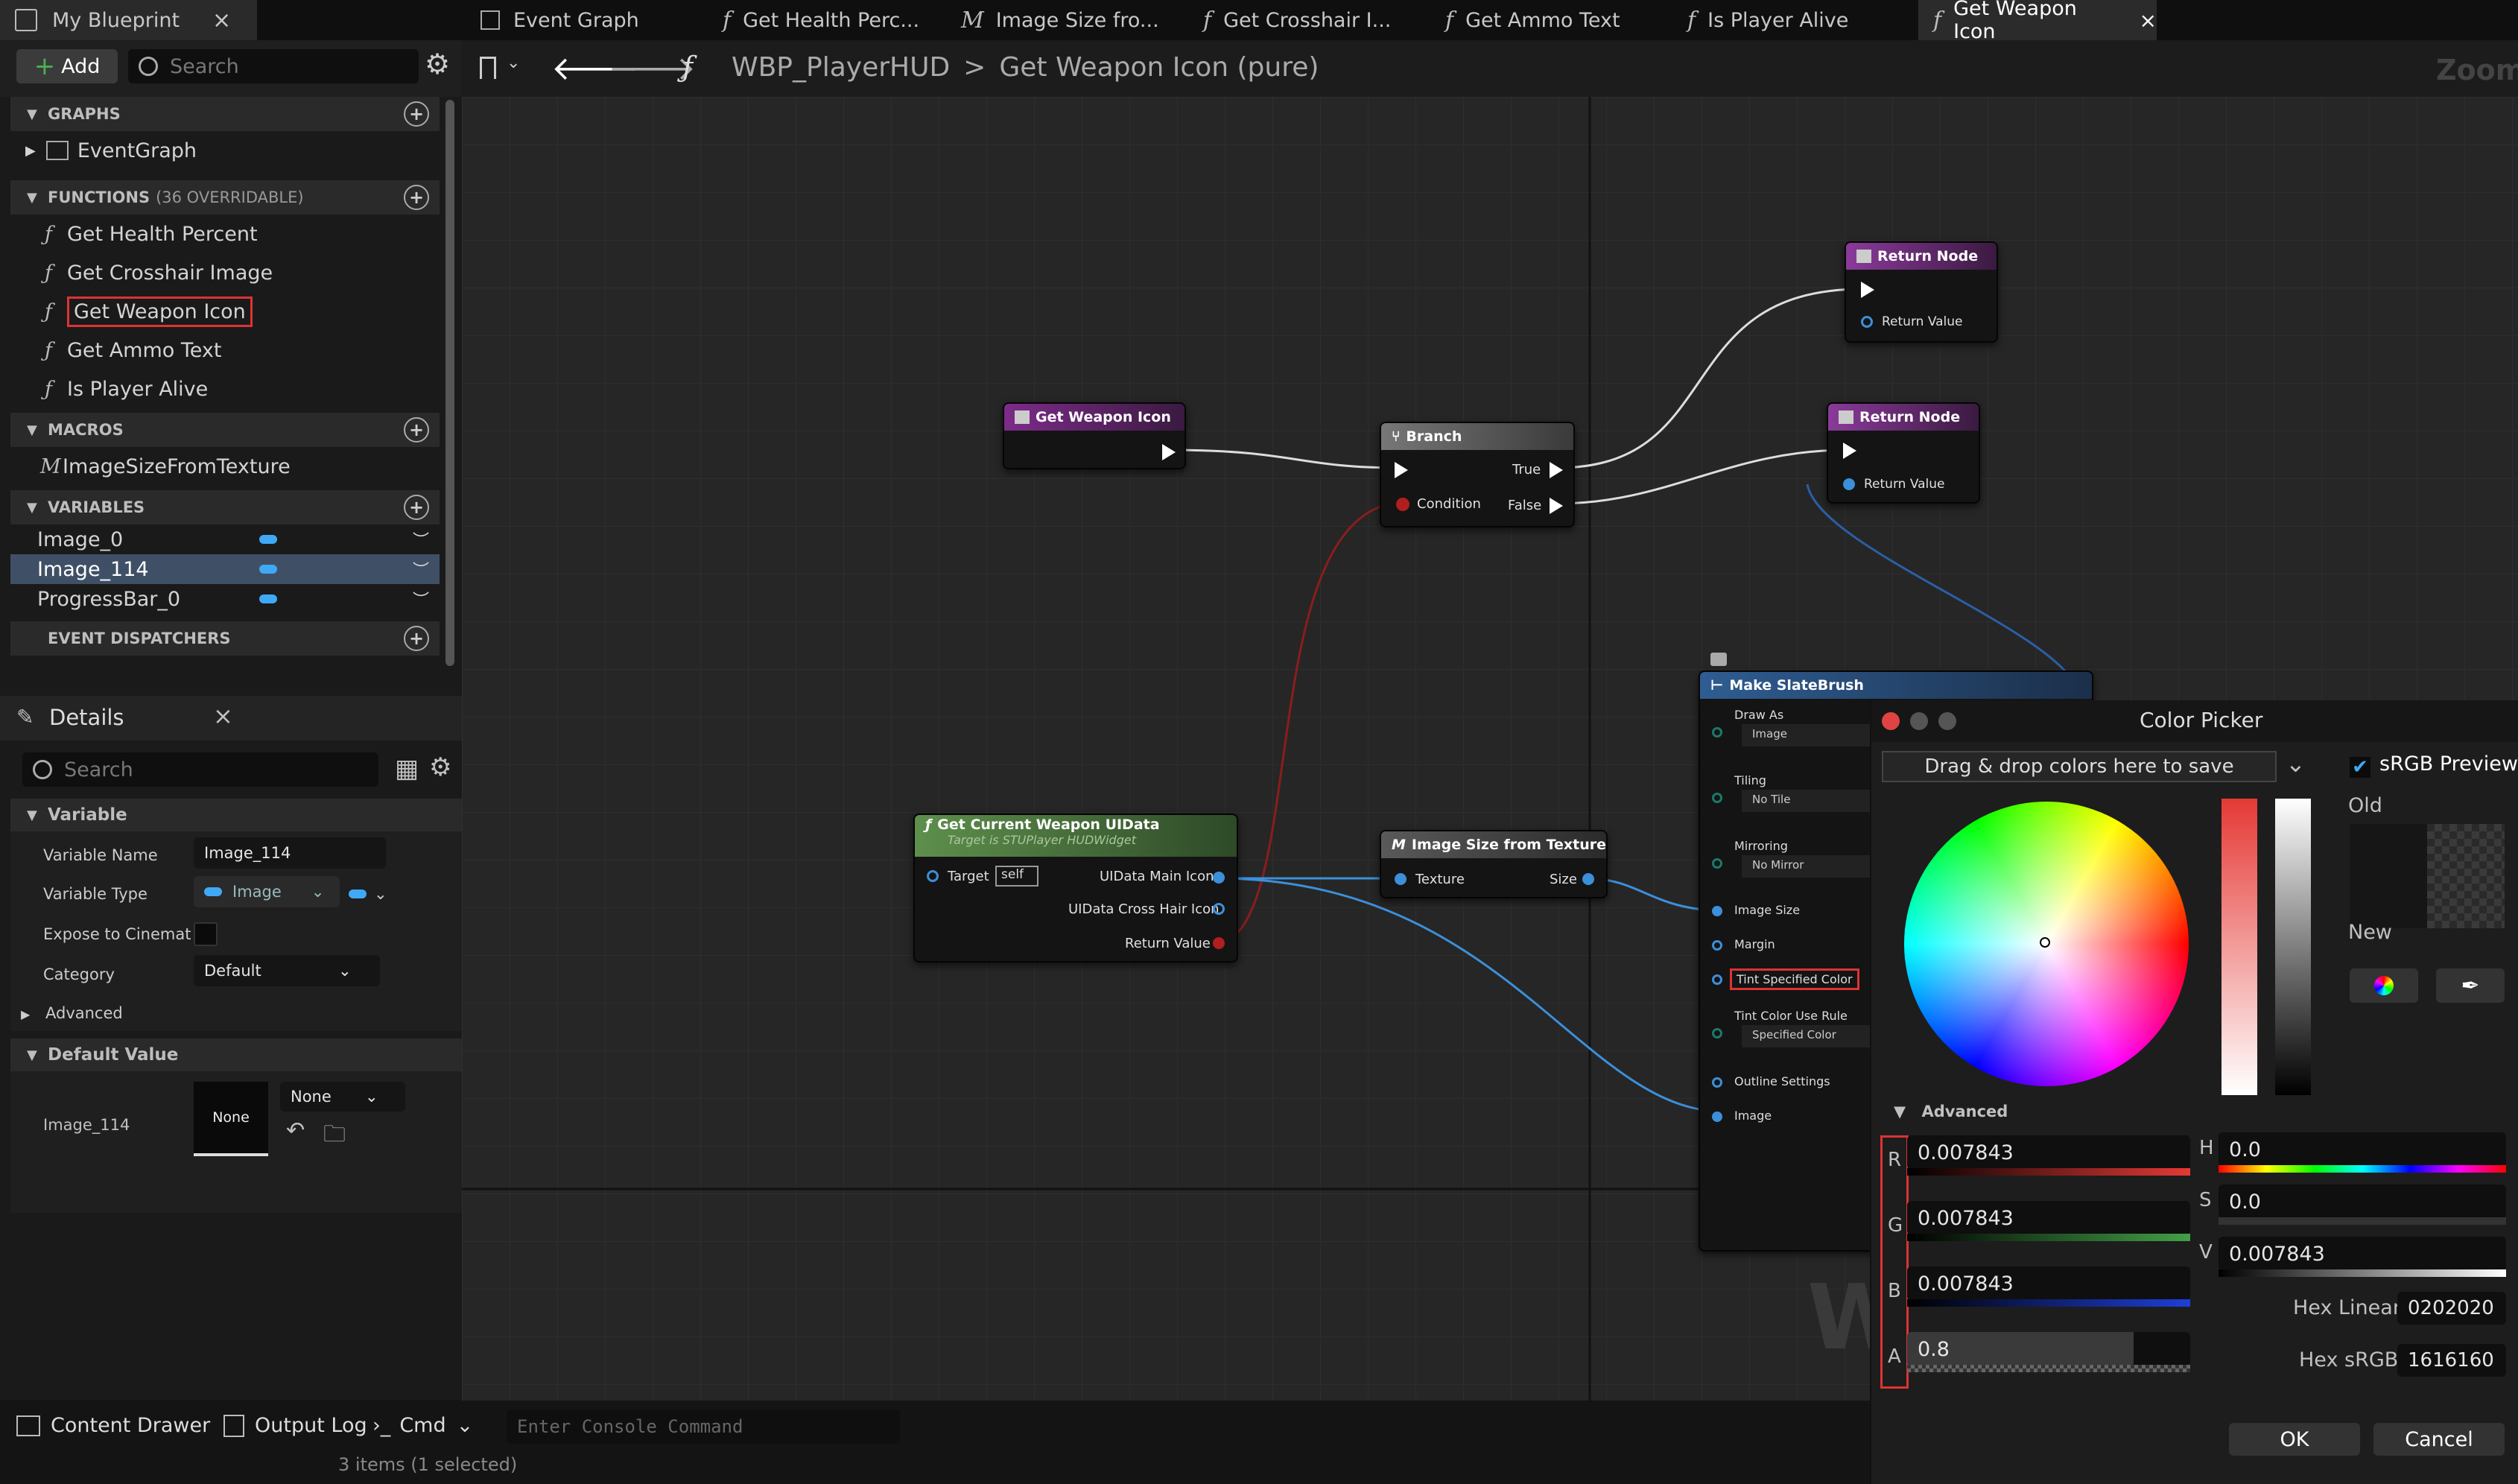 The height and width of the screenshot is (1484, 2518). I want to click on texture-thumbnail: None, so click(231, 1119).